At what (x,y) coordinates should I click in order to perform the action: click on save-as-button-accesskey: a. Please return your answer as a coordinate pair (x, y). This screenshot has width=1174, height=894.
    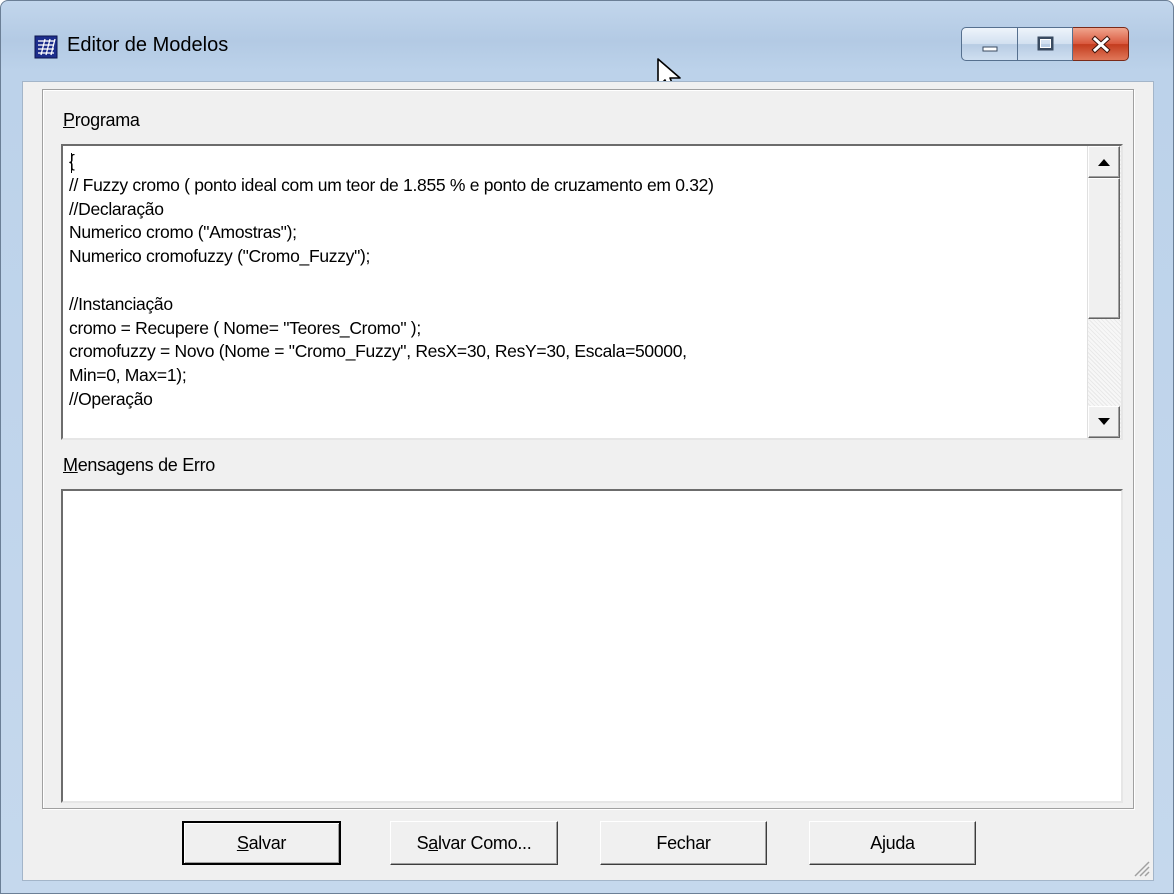
    Looking at the image, I should click on (433, 842).